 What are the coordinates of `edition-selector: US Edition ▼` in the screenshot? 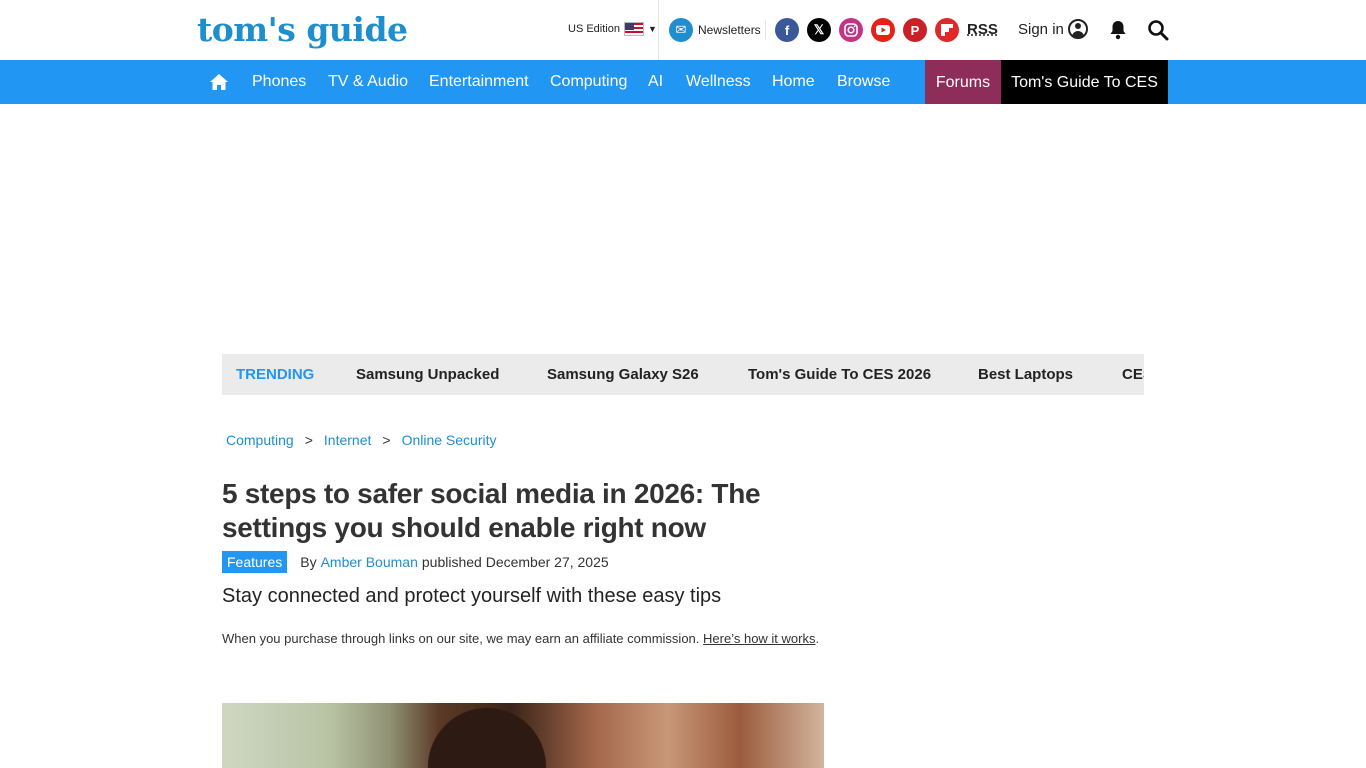 It's located at (612, 29).